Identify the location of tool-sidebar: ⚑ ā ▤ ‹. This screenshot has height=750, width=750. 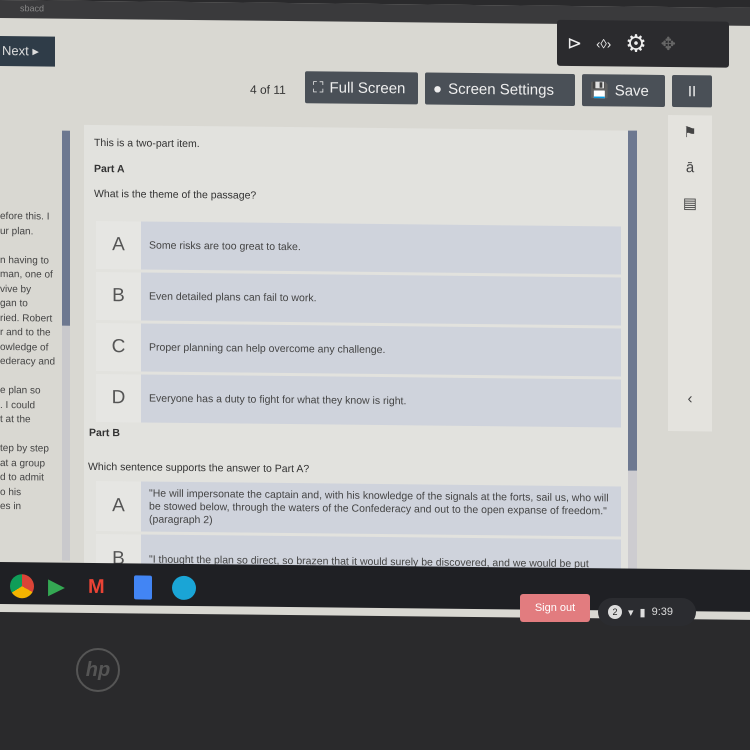
(690, 273).